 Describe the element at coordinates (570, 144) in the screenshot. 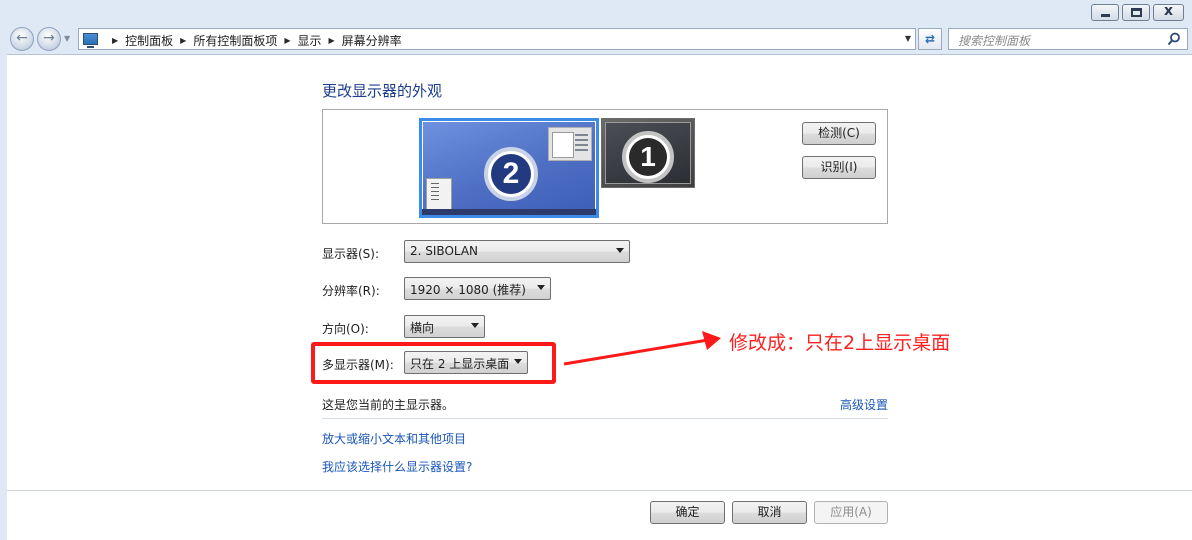

I see `window-thumbnail-icon` at that location.